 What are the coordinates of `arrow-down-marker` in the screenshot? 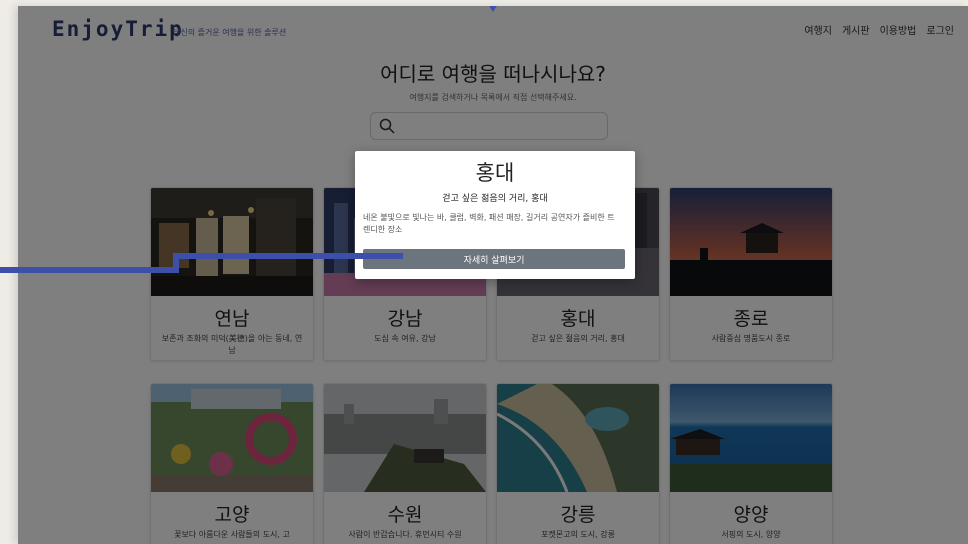 It's located at (493, 9).